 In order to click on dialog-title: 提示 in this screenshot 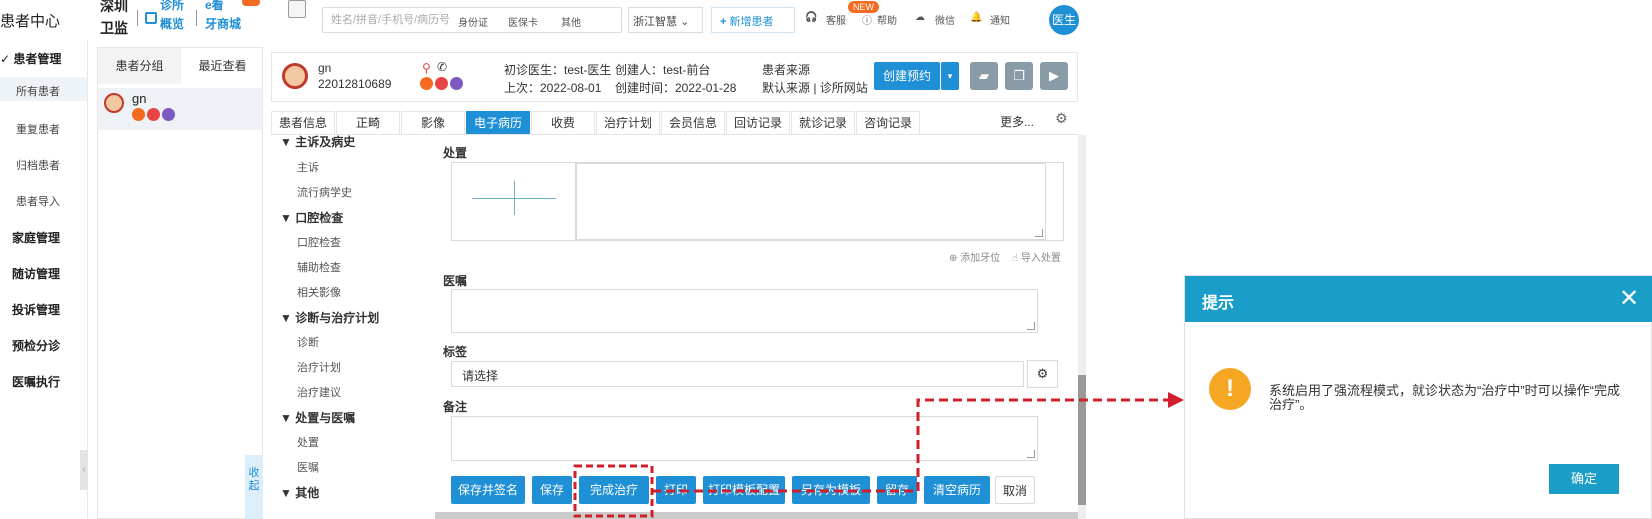, I will do `click(1218, 303)`.